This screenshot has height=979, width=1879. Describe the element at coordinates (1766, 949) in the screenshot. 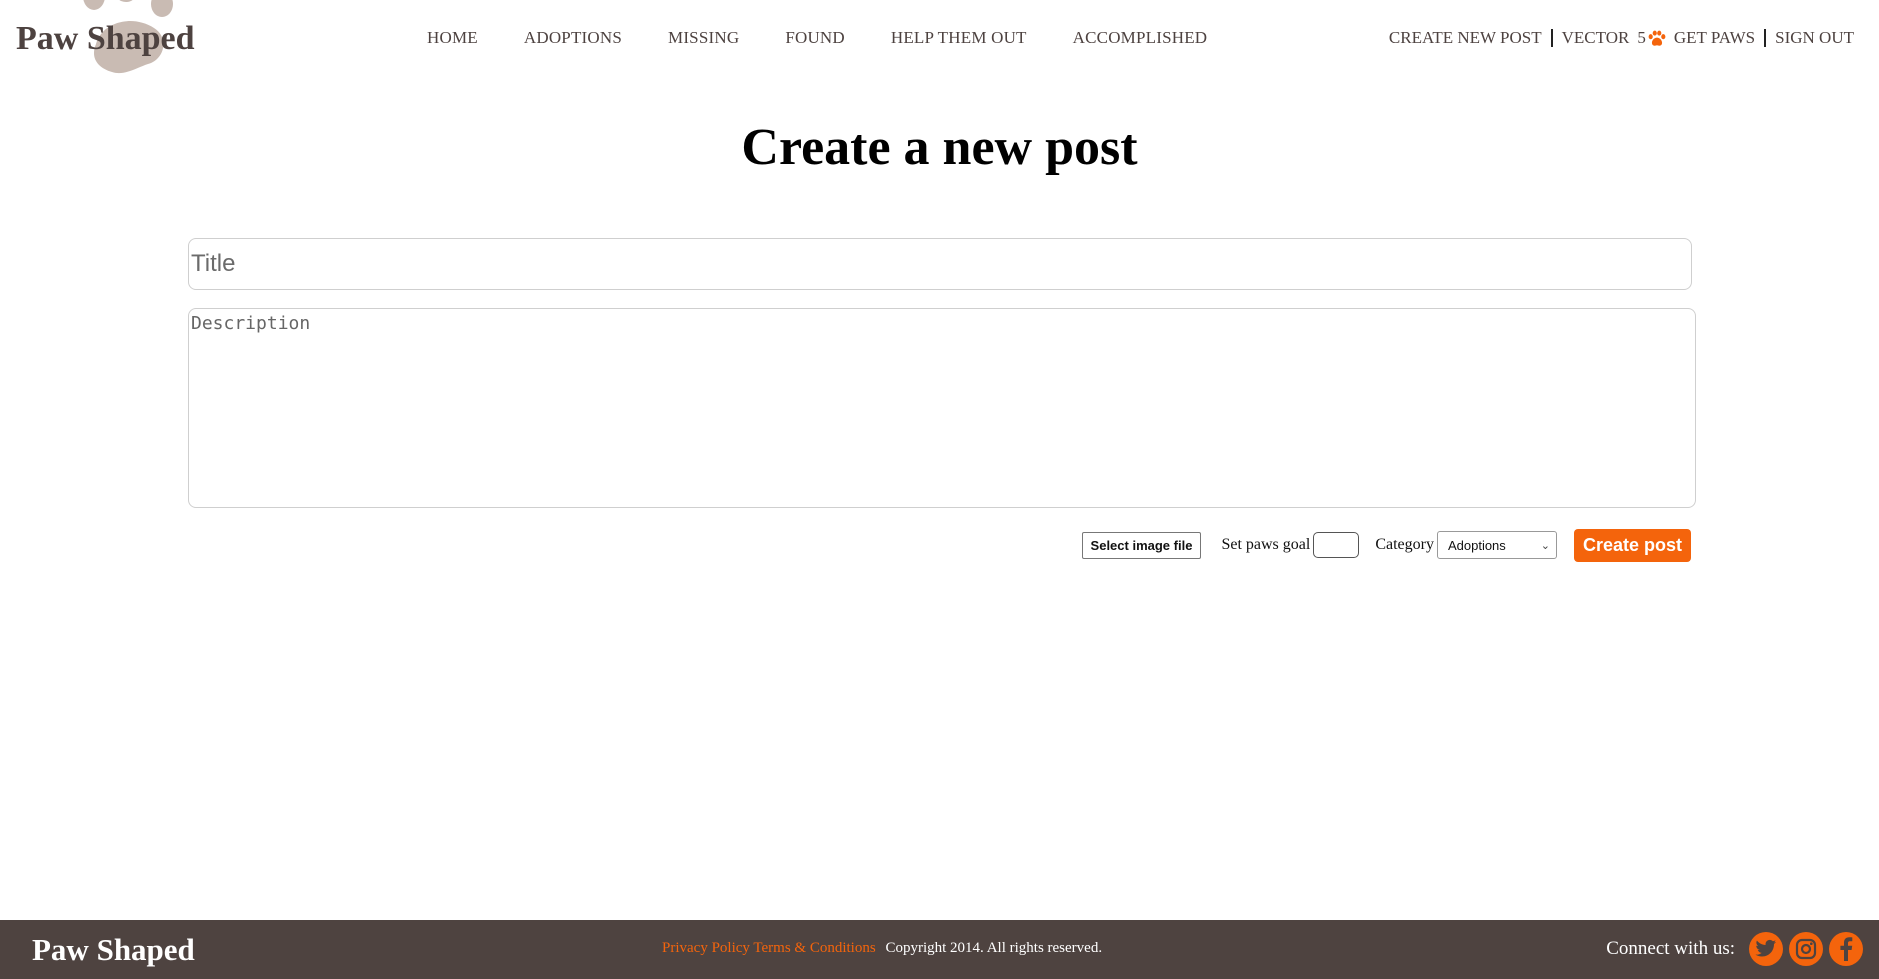

I see `twitter-icon` at that location.